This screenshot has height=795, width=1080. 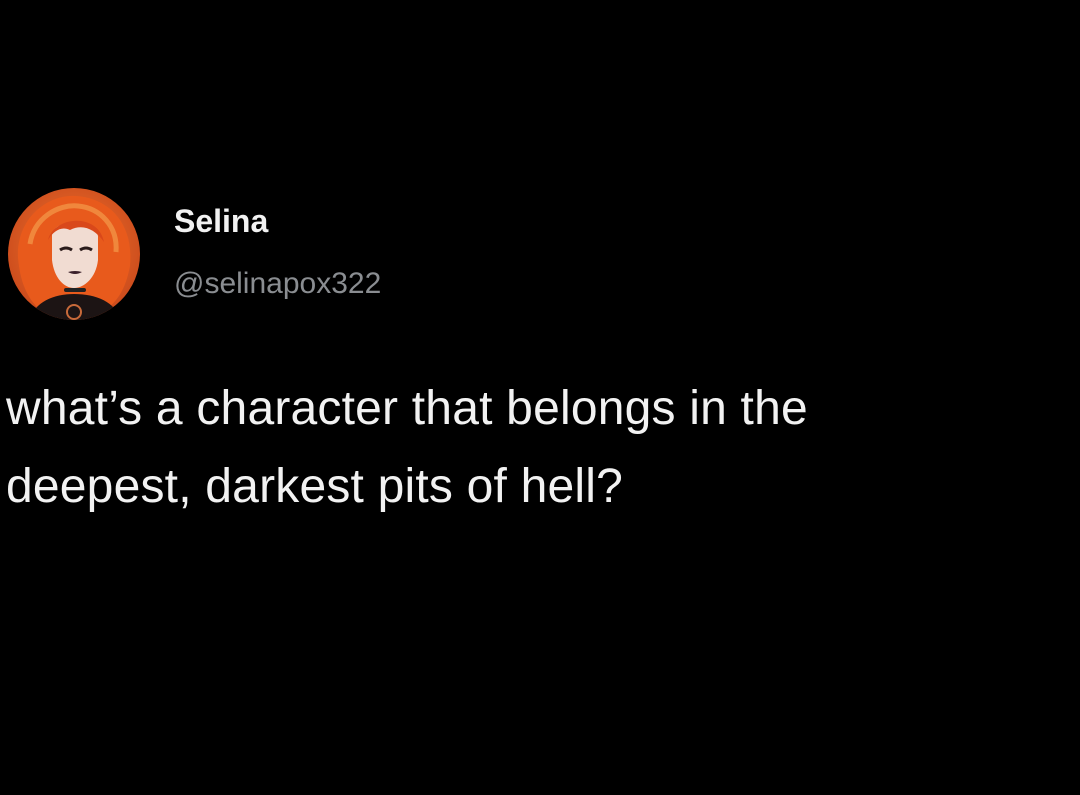 What do you see at coordinates (74, 254) in the screenshot?
I see `profile-avatar-icon` at bounding box center [74, 254].